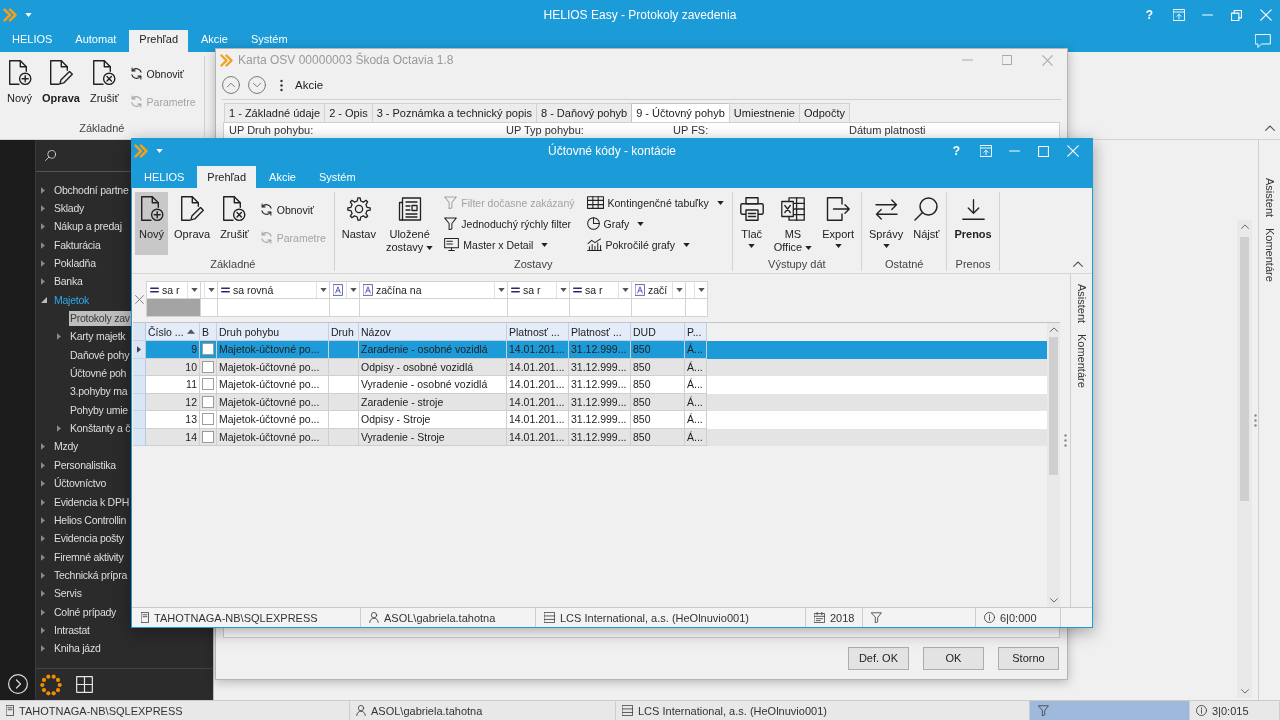 This screenshot has width=1280, height=720. Describe the element at coordinates (1244, 369) in the screenshot. I see `scrollbar-thumb` at that location.